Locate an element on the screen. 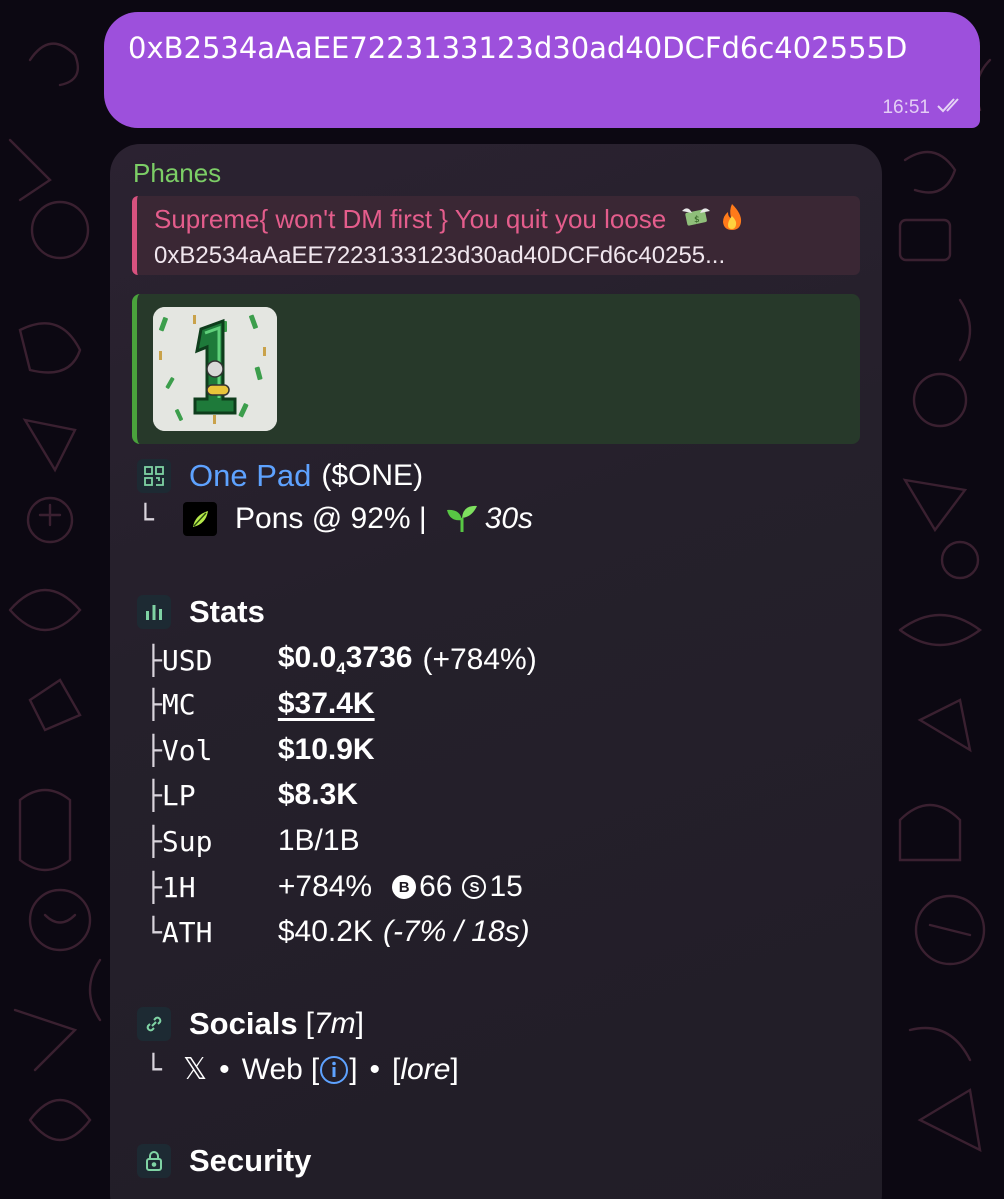 Image resolution: width=1004 pixels, height=1199 pixels. buys-count: 66 is located at coordinates (436, 886).